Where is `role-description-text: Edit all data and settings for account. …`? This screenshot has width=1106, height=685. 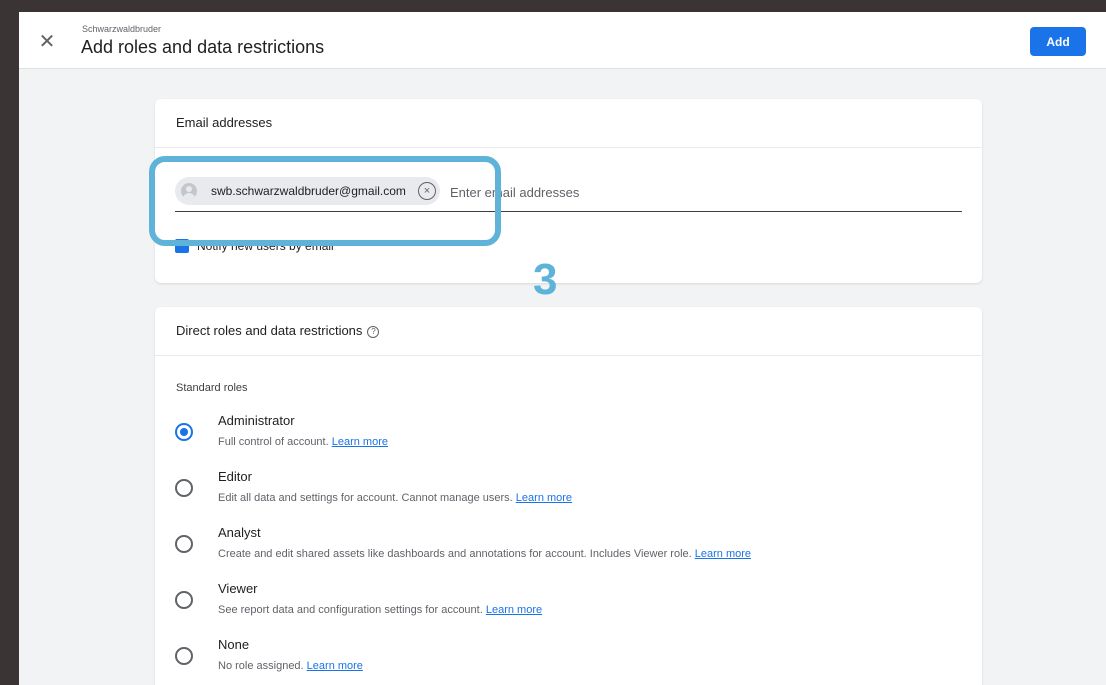 role-description-text: Edit all data and settings for account. … is located at coordinates (365, 498).